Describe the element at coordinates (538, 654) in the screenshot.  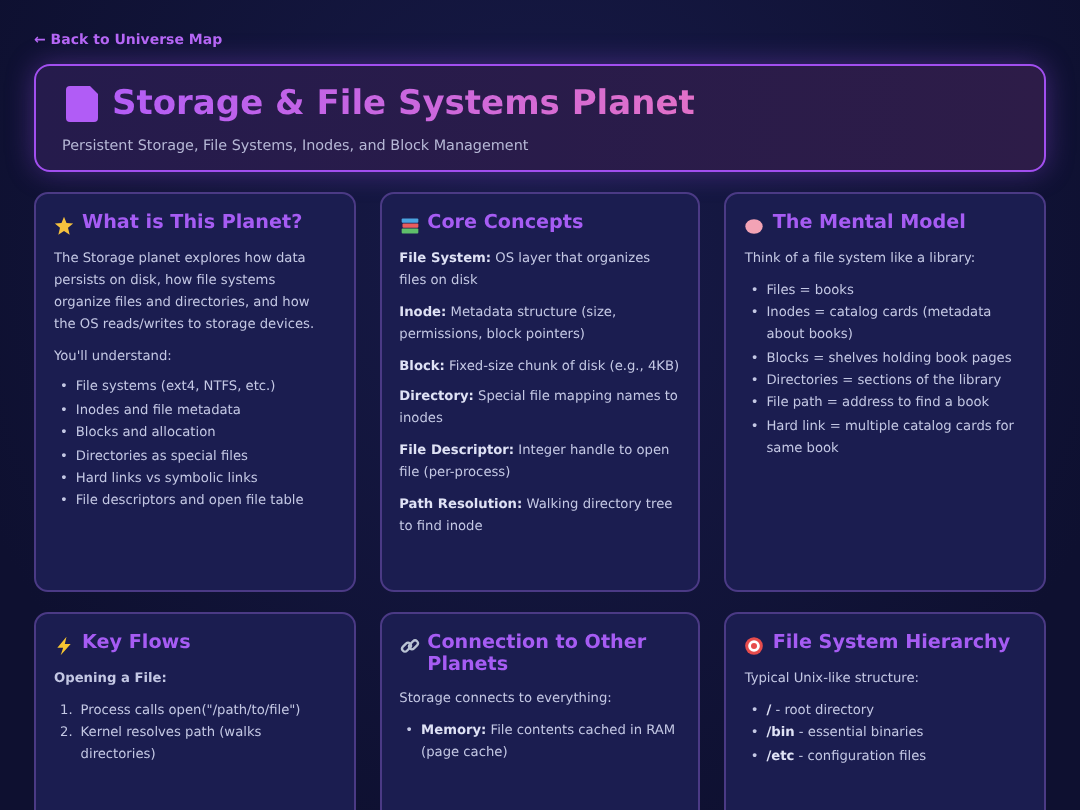
I see `card-title: Connection to Other Planets` at that location.